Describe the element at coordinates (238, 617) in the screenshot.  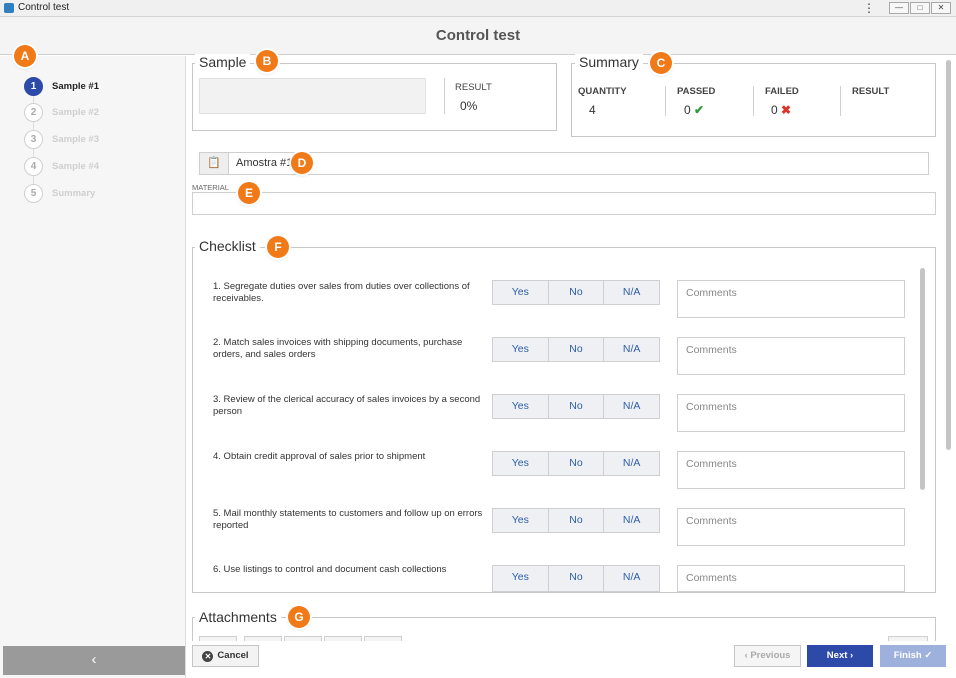
I see `attachments-title: Attachments` at that location.